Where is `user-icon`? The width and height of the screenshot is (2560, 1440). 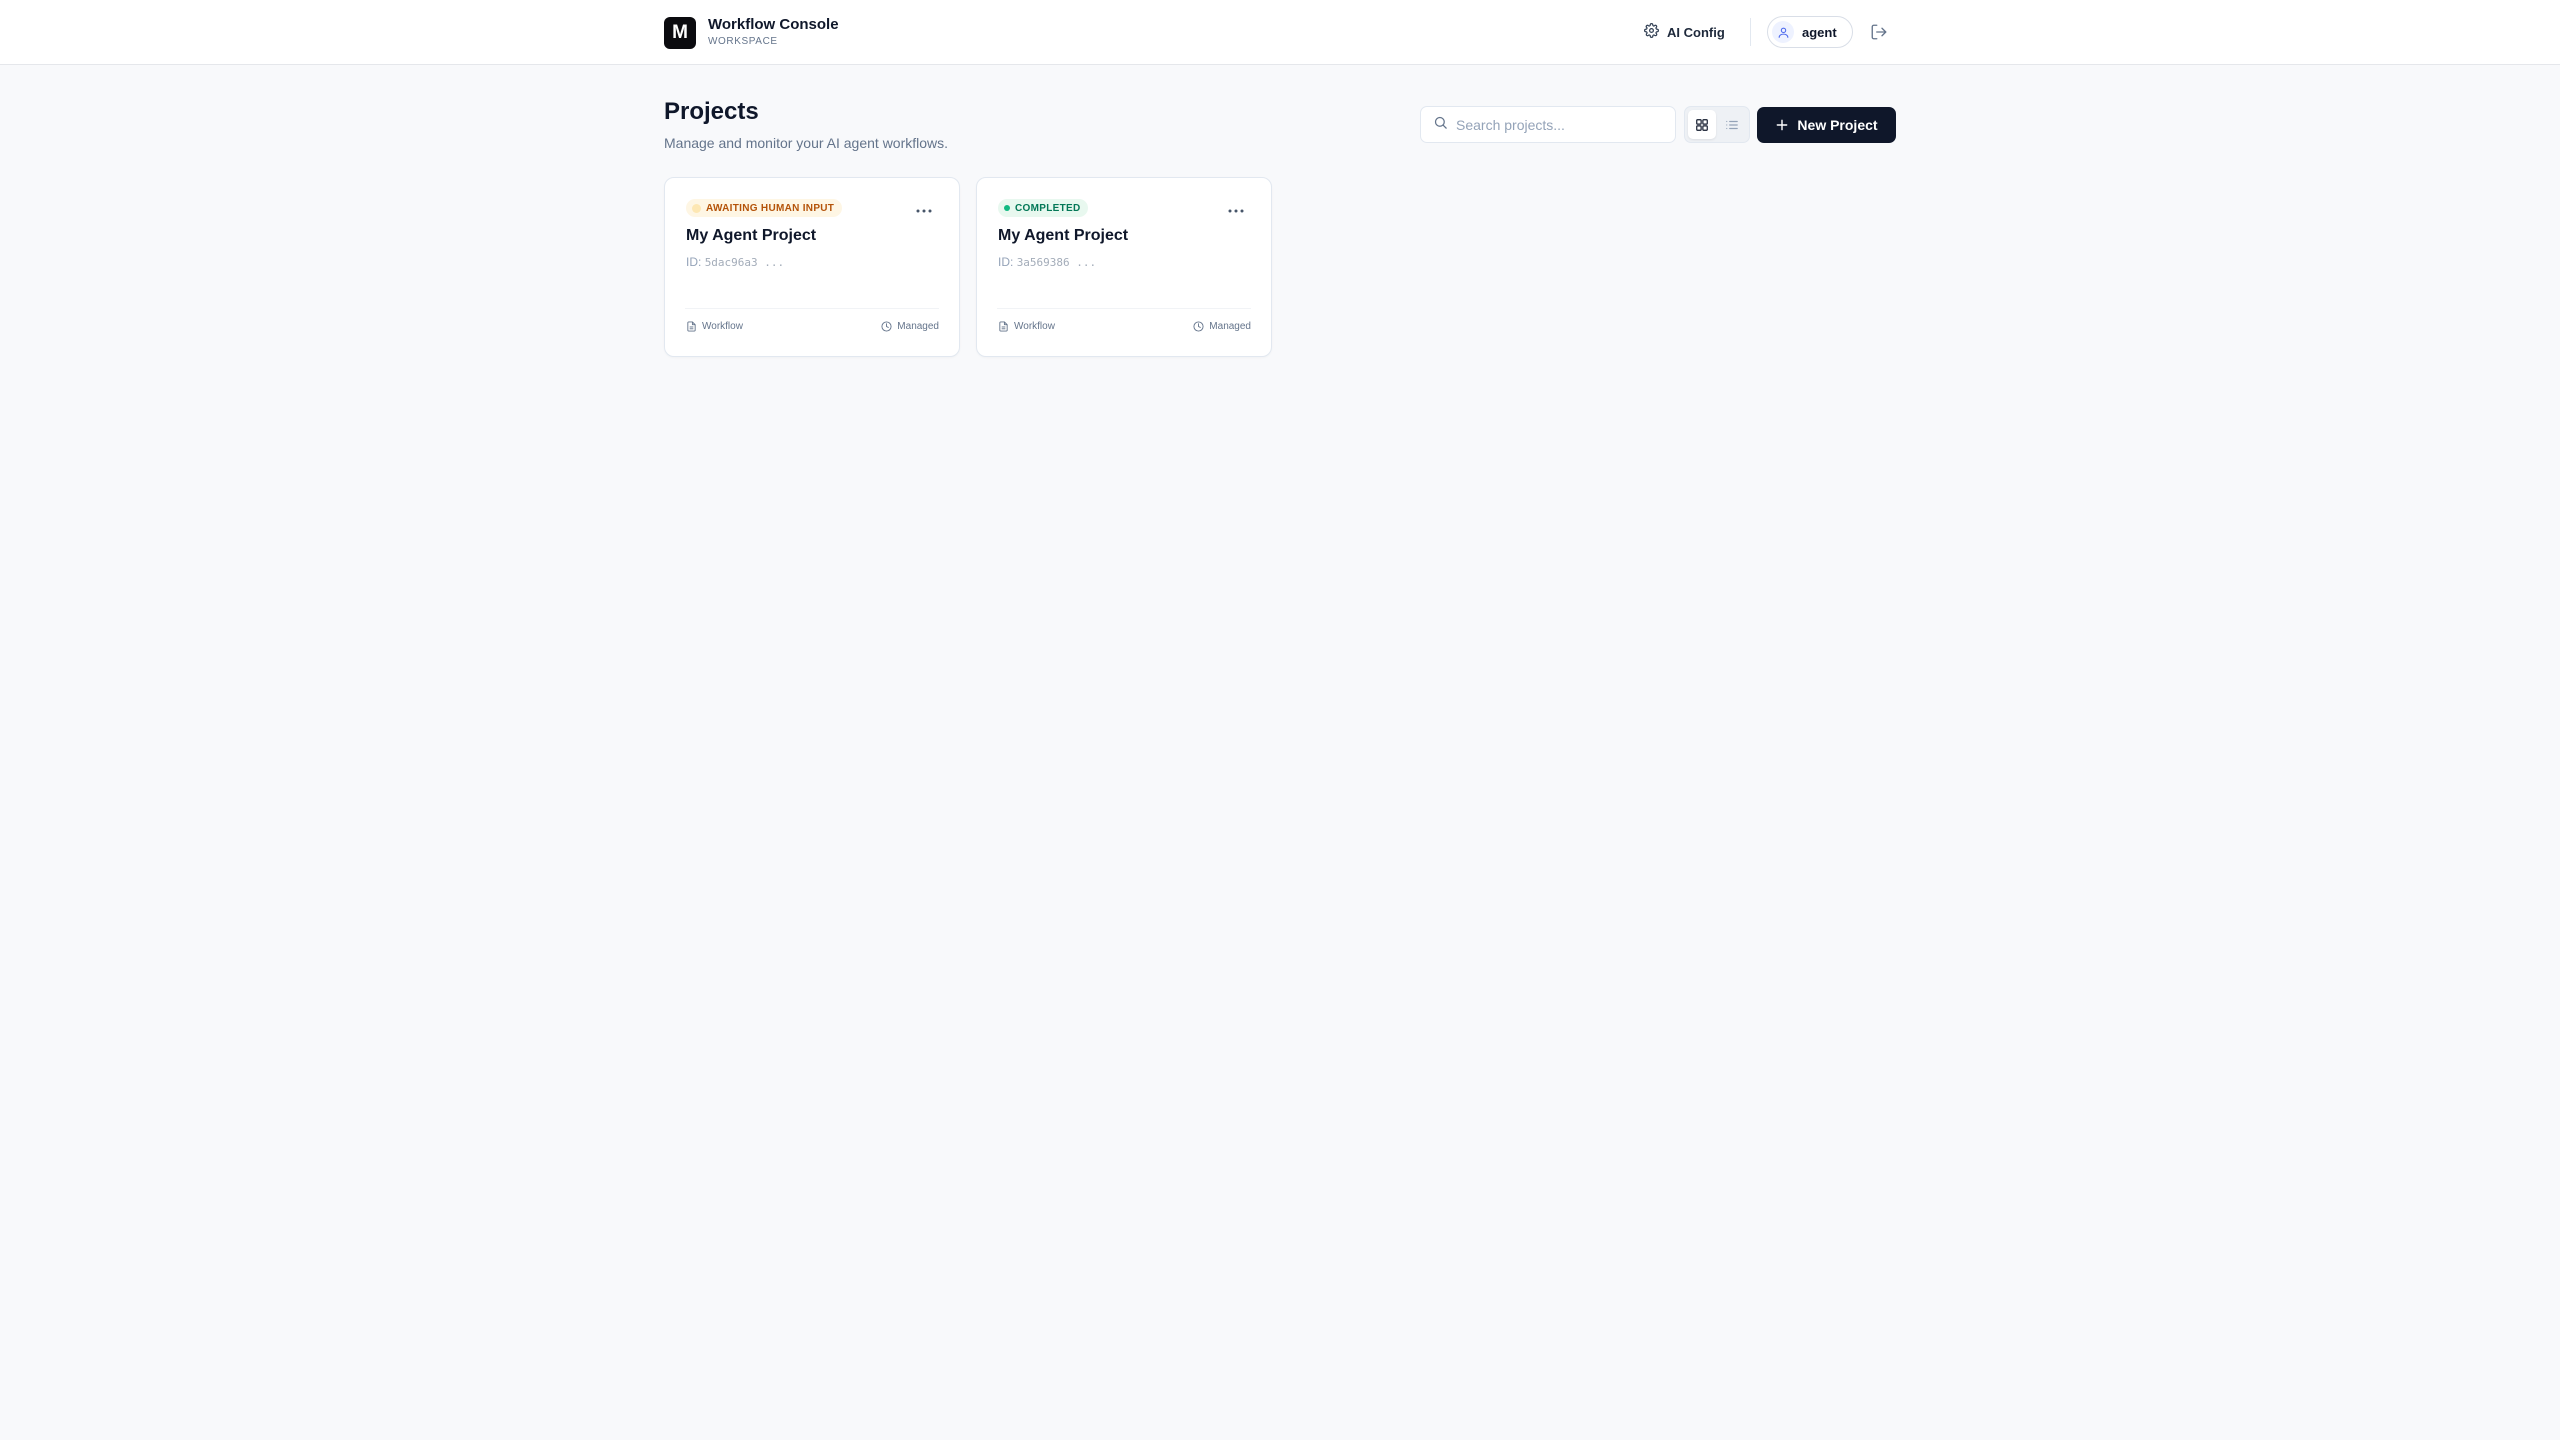
user-icon is located at coordinates (1783, 32).